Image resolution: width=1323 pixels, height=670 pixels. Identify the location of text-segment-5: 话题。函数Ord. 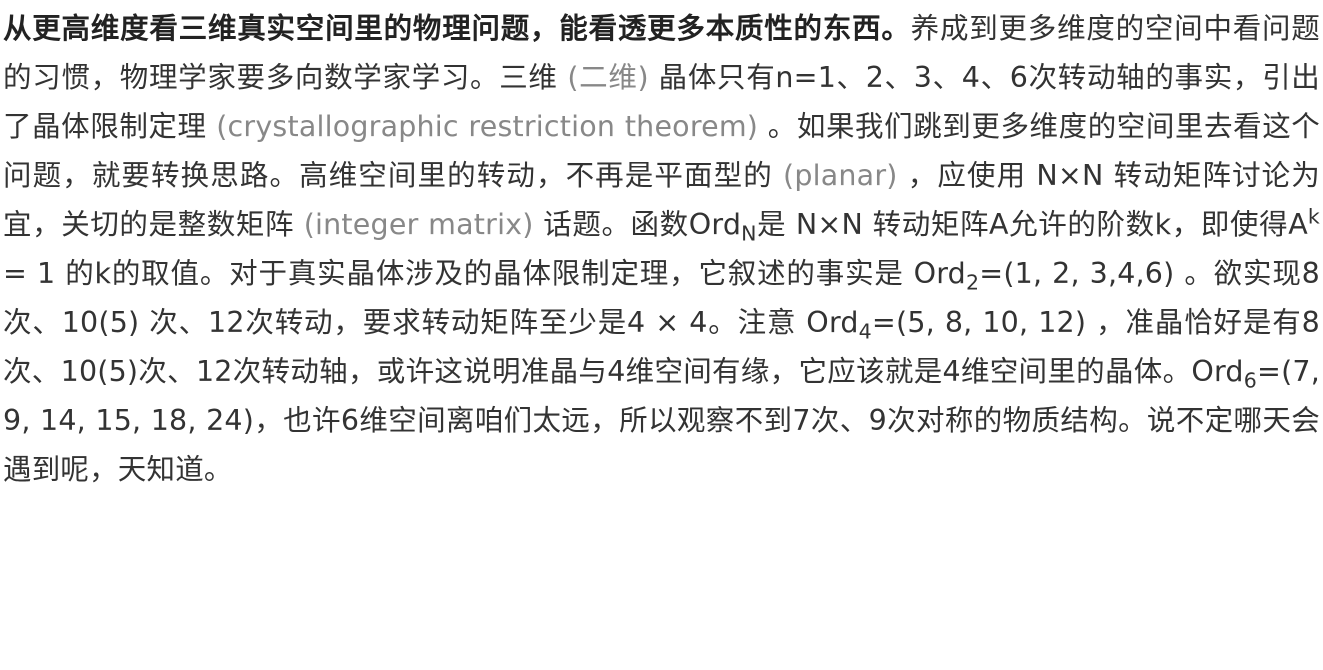
(637, 224).